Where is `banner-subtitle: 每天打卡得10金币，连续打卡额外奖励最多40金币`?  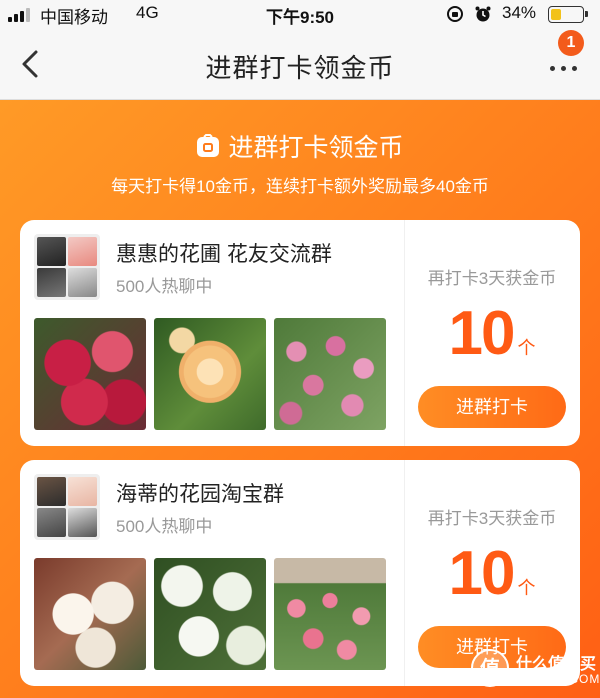
banner-subtitle: 每天打卡得10金币，连续打卡额外奖励最多40金币 is located at coordinates (300, 186).